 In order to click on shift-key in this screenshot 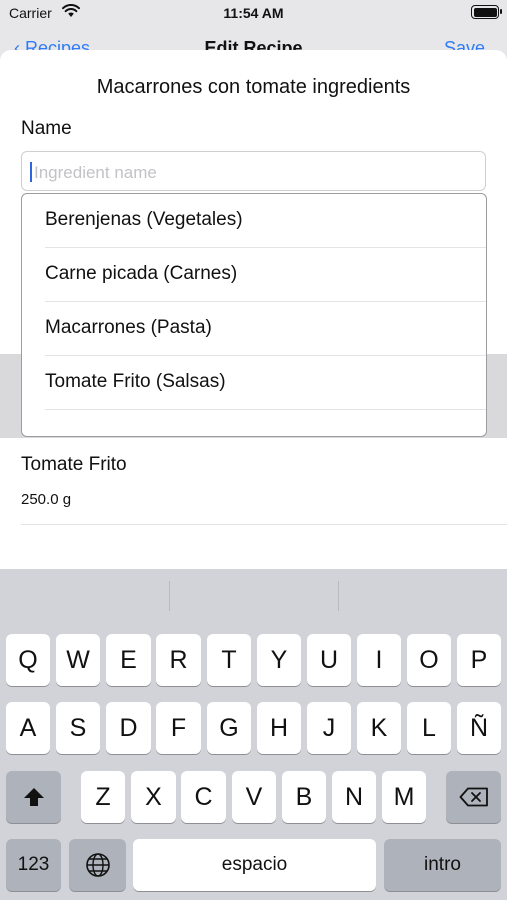, I will do `click(33, 797)`.